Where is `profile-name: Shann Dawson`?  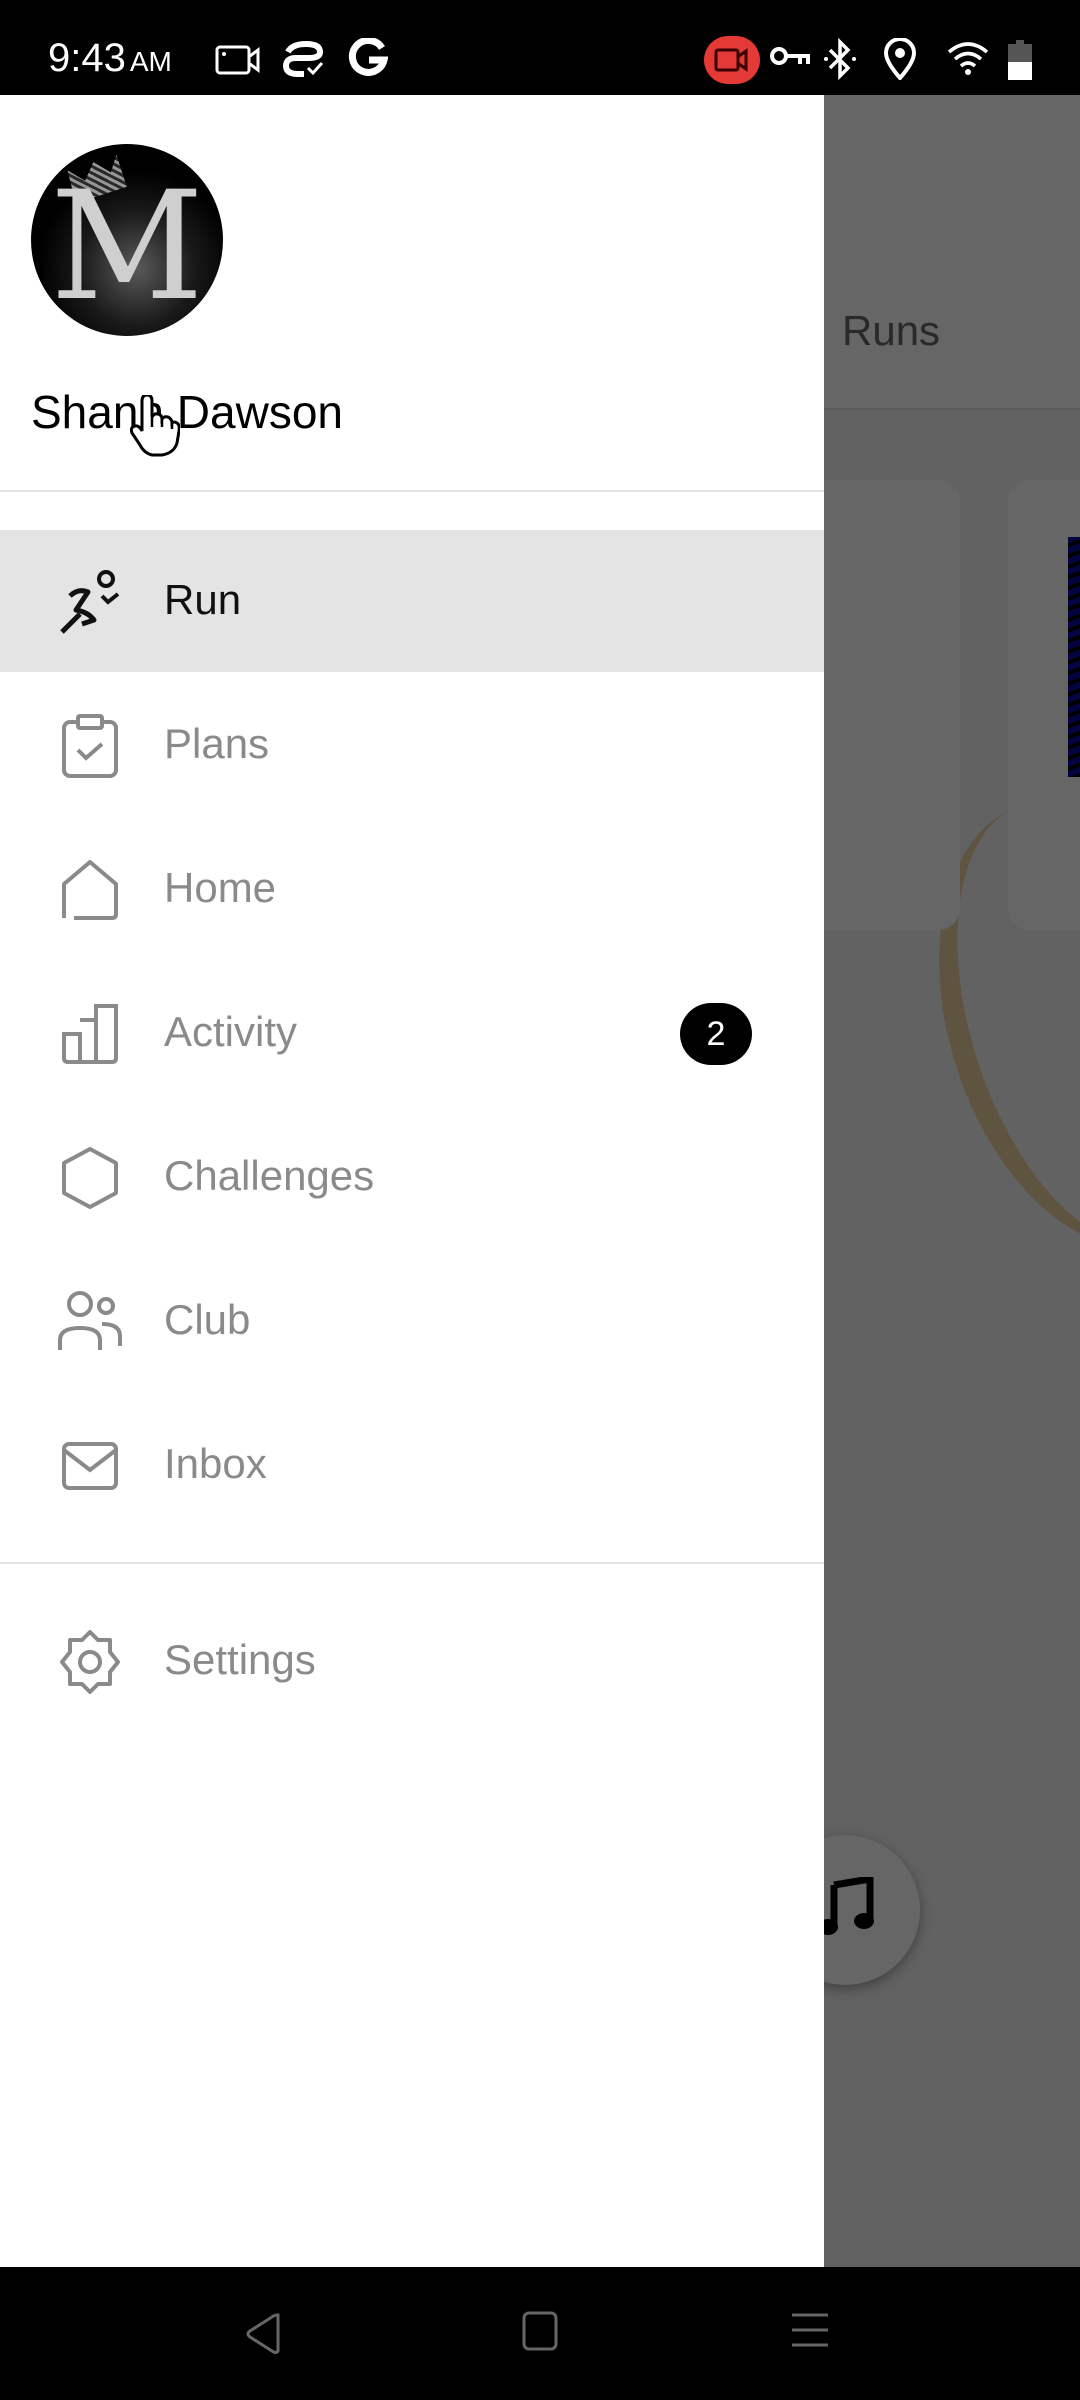
profile-name: Shann Dawson is located at coordinates (187, 412).